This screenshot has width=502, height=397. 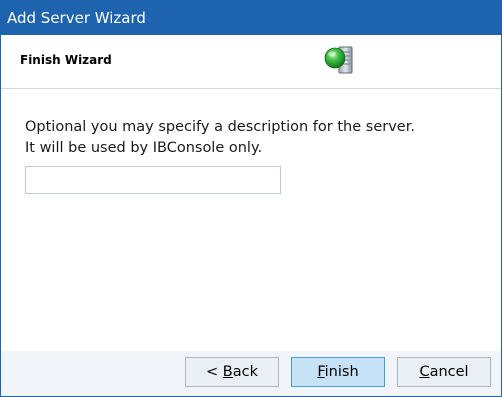 I want to click on page-heading: Finish Wizard, so click(x=66, y=60).